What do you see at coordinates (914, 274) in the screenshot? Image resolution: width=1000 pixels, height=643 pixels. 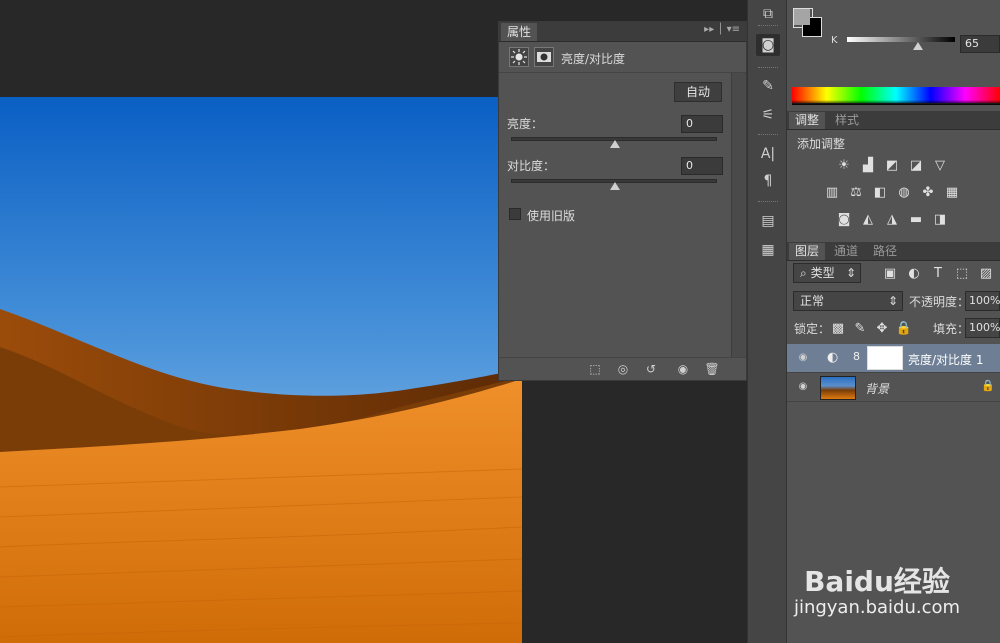 I see `filter-adjustment-icon: ◐` at bounding box center [914, 274].